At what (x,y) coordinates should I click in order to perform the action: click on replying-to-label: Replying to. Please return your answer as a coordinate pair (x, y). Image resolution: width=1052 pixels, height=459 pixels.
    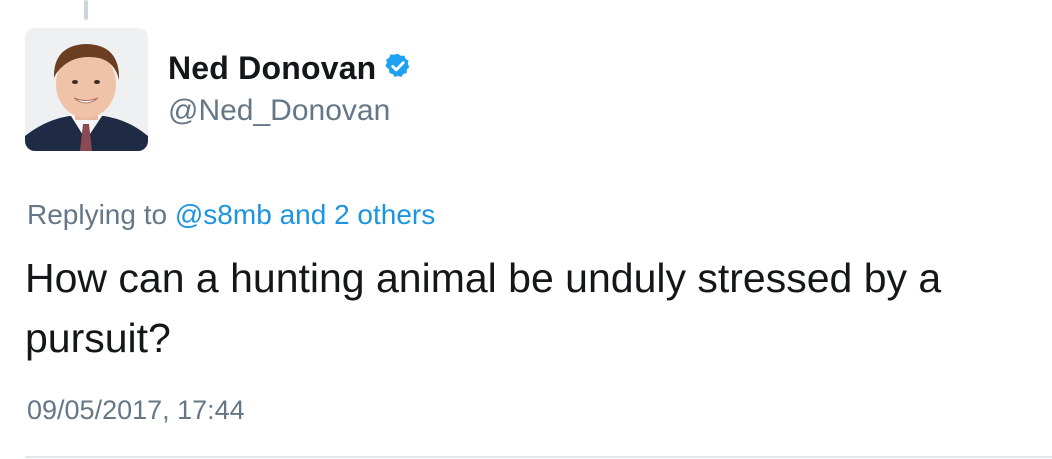
    Looking at the image, I should click on (97, 214).